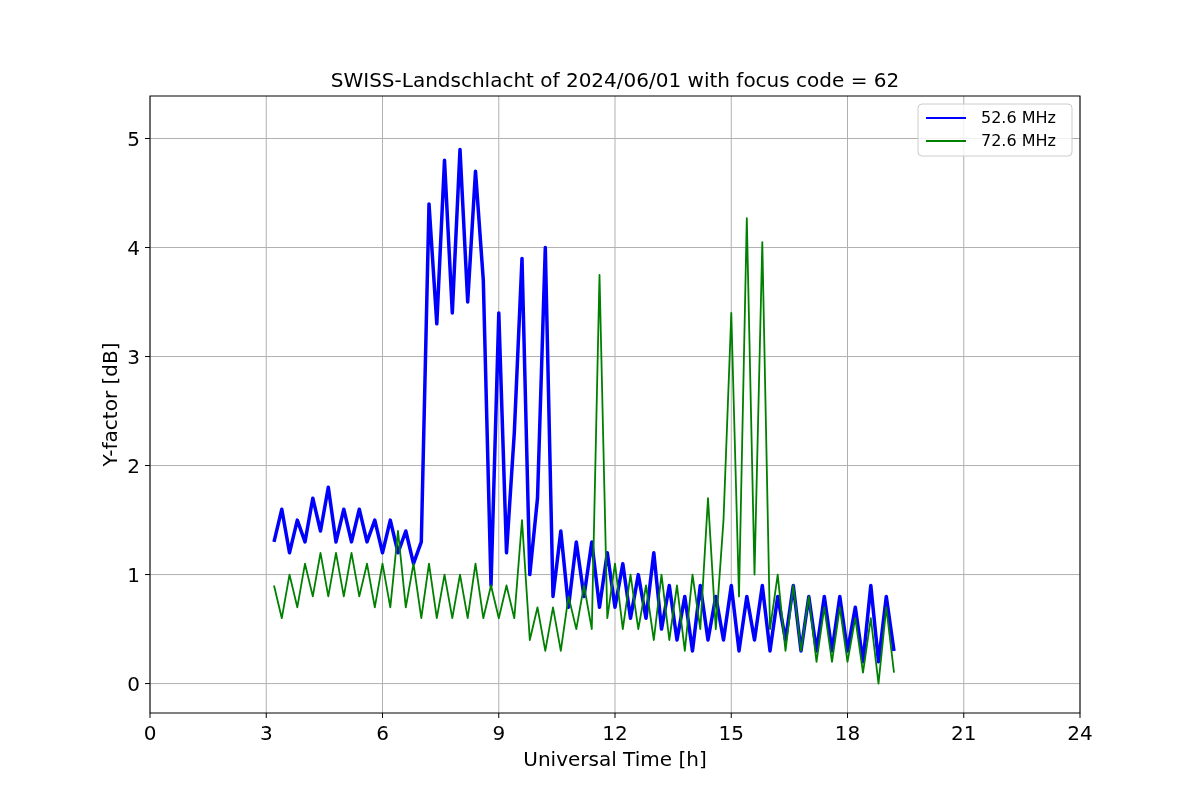 Image resolution: width=1200 pixels, height=800 pixels. What do you see at coordinates (133, 356) in the screenshot?
I see `y-tick-label: 3` at bounding box center [133, 356].